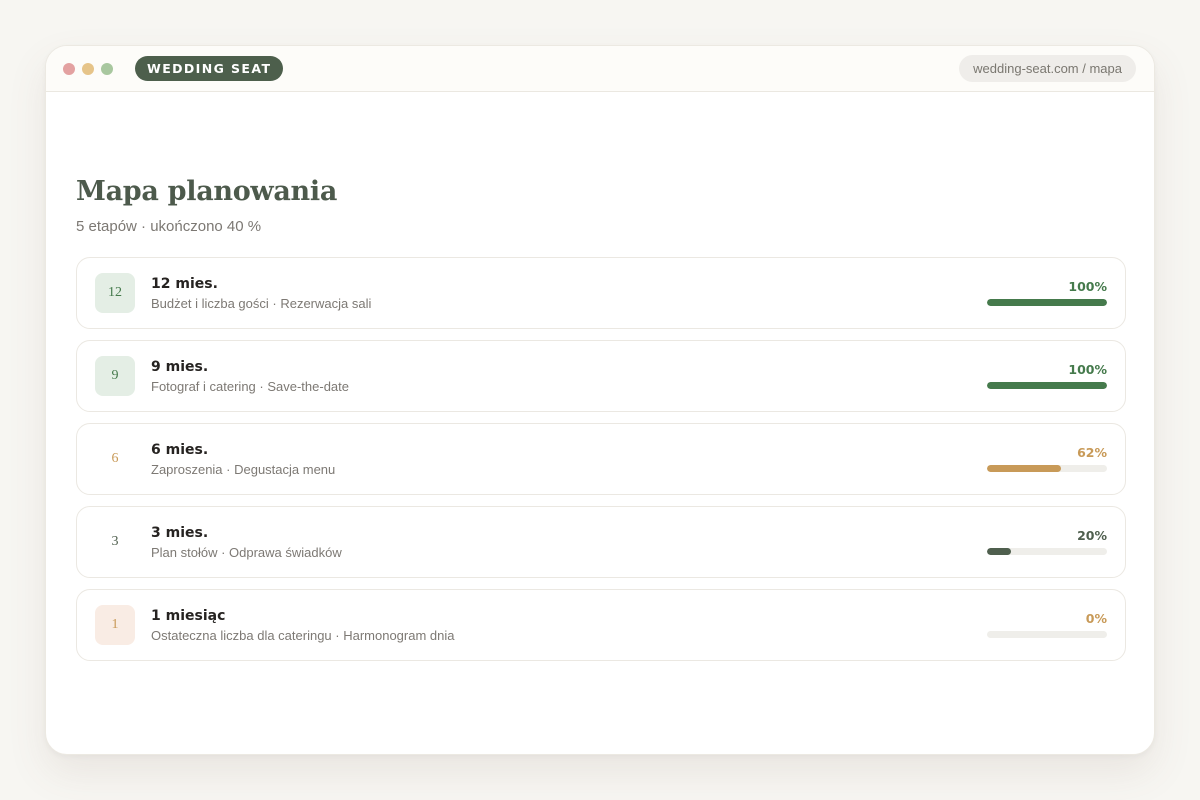 This screenshot has height=800, width=1200. What do you see at coordinates (243, 469) in the screenshot?
I see `stage-tasks: Zaproszenia · Degustacja menu` at bounding box center [243, 469].